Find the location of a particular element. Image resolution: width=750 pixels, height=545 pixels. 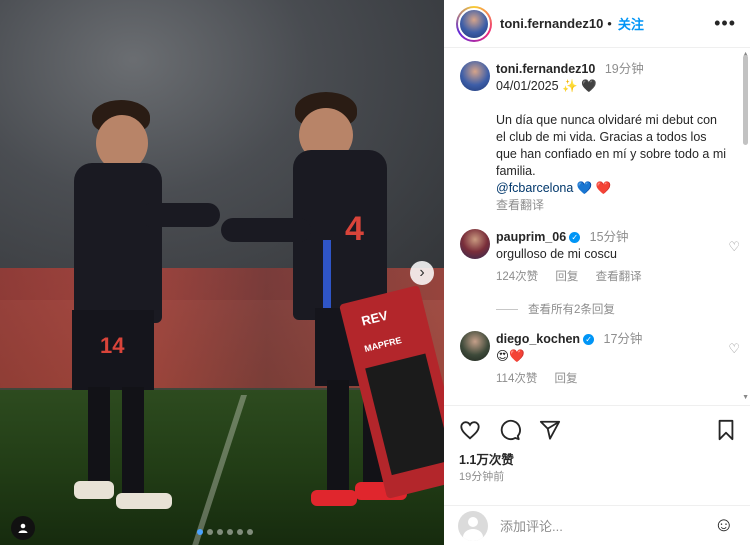

comment-time: 17分钟 is located at coordinates (623, 339).